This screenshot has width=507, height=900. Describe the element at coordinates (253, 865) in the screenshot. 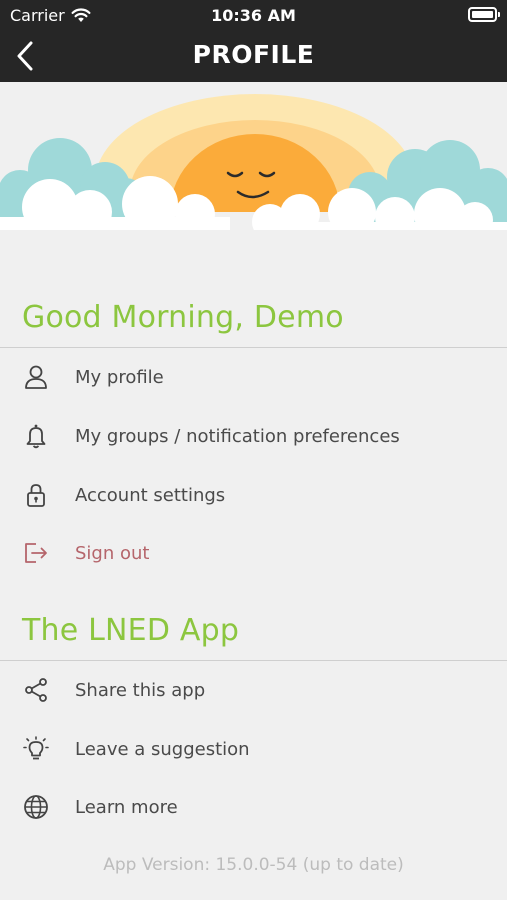

I see `app-version: App Version: 15.0.0-54 (up to date)` at that location.